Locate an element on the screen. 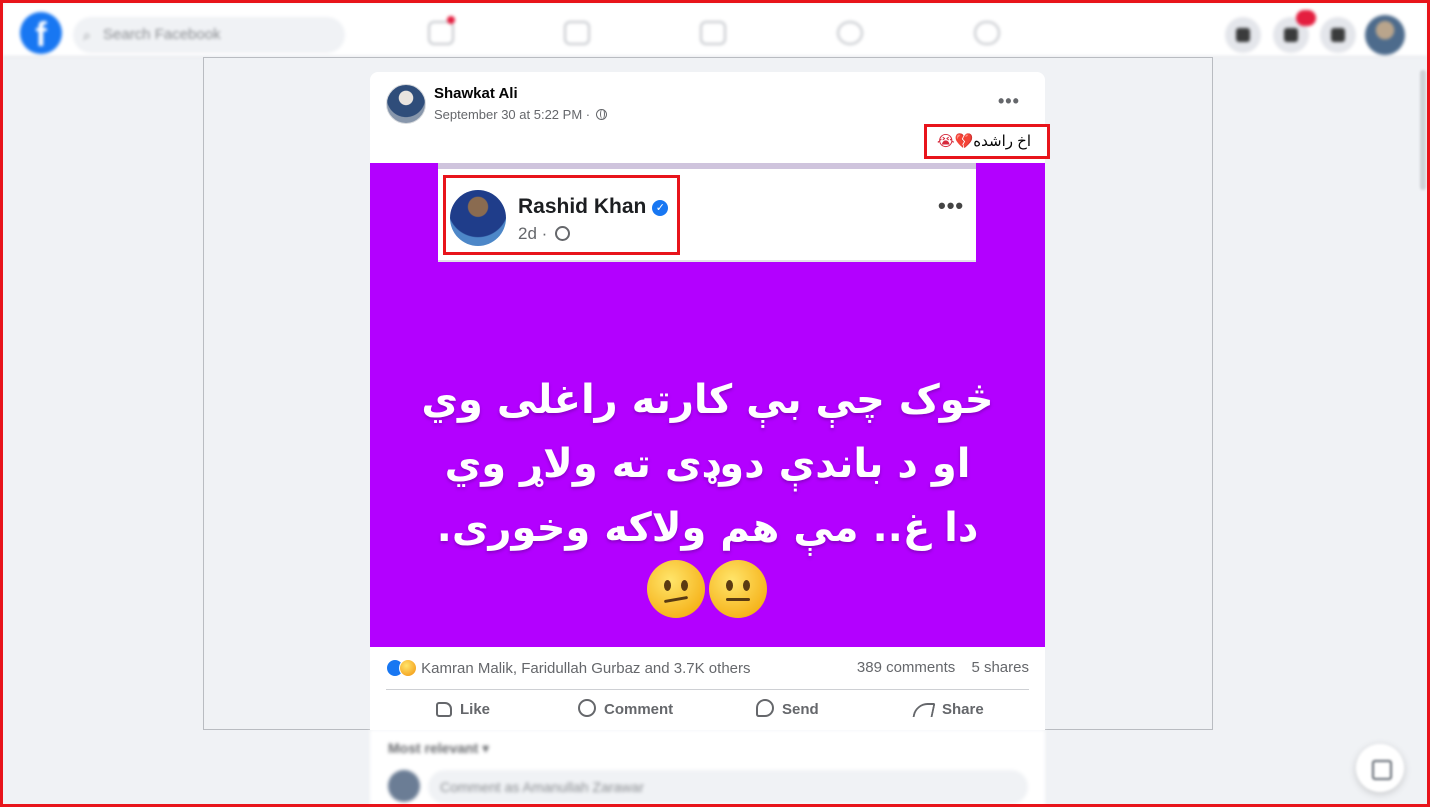 This screenshot has height=807, width=1430. search-input: ⌕ Search Facebook is located at coordinates (209, 35).